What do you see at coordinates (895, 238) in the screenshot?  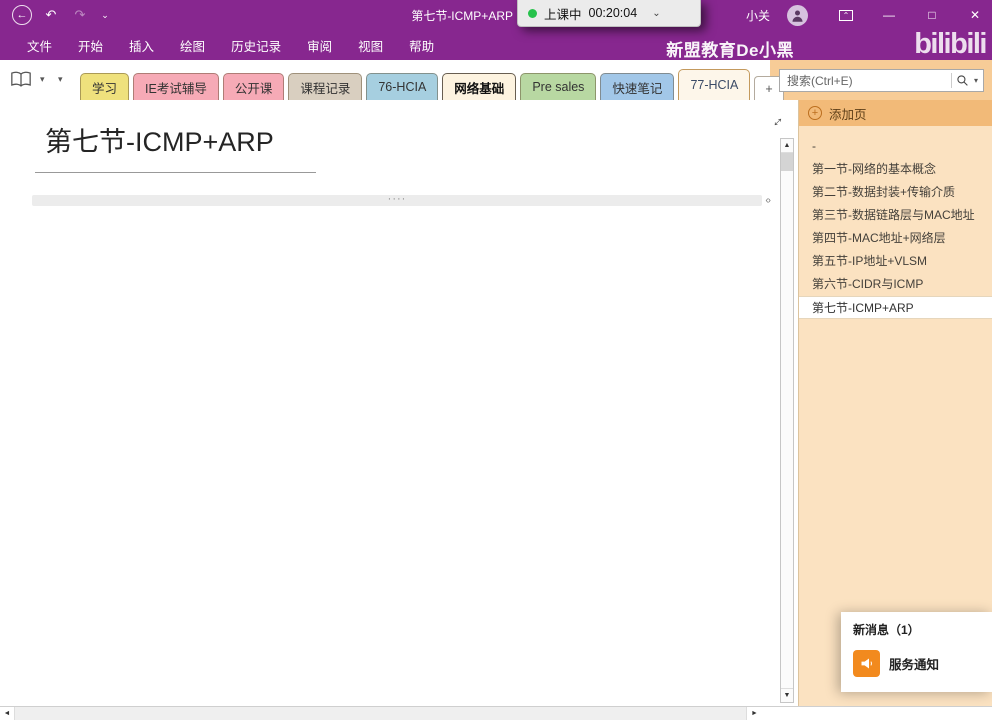 I see `page-list-item: 第四节-MAC地址+网络层` at bounding box center [895, 238].